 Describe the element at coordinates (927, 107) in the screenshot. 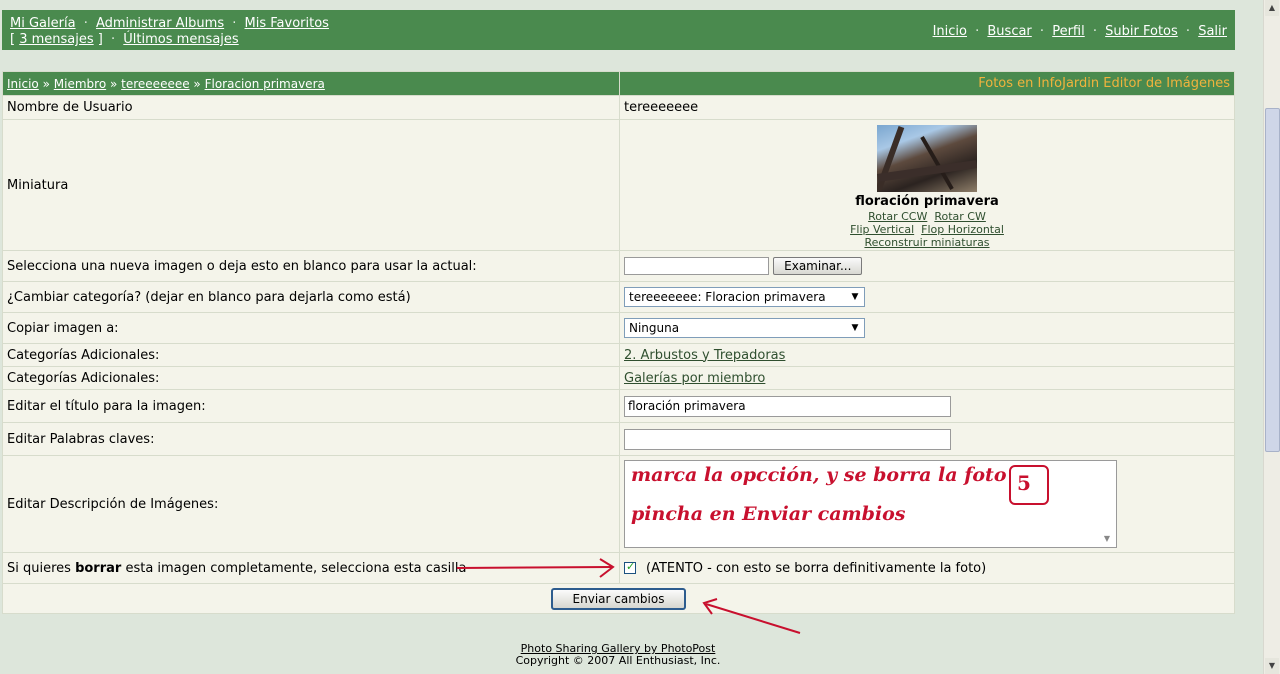

I see `username-value: tereeeeeee` at that location.